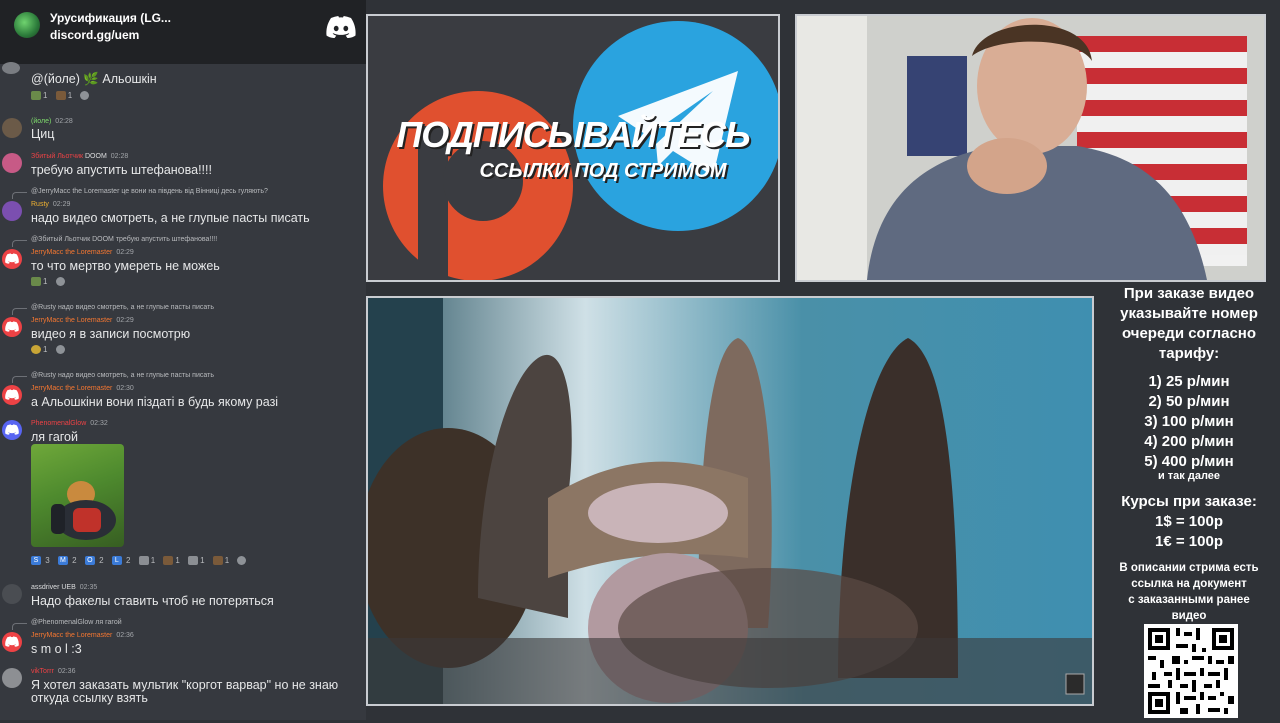 The width and height of the screenshot is (1280, 723). Describe the element at coordinates (61, 204) in the screenshot. I see `timestamp: 02:29` at that location.